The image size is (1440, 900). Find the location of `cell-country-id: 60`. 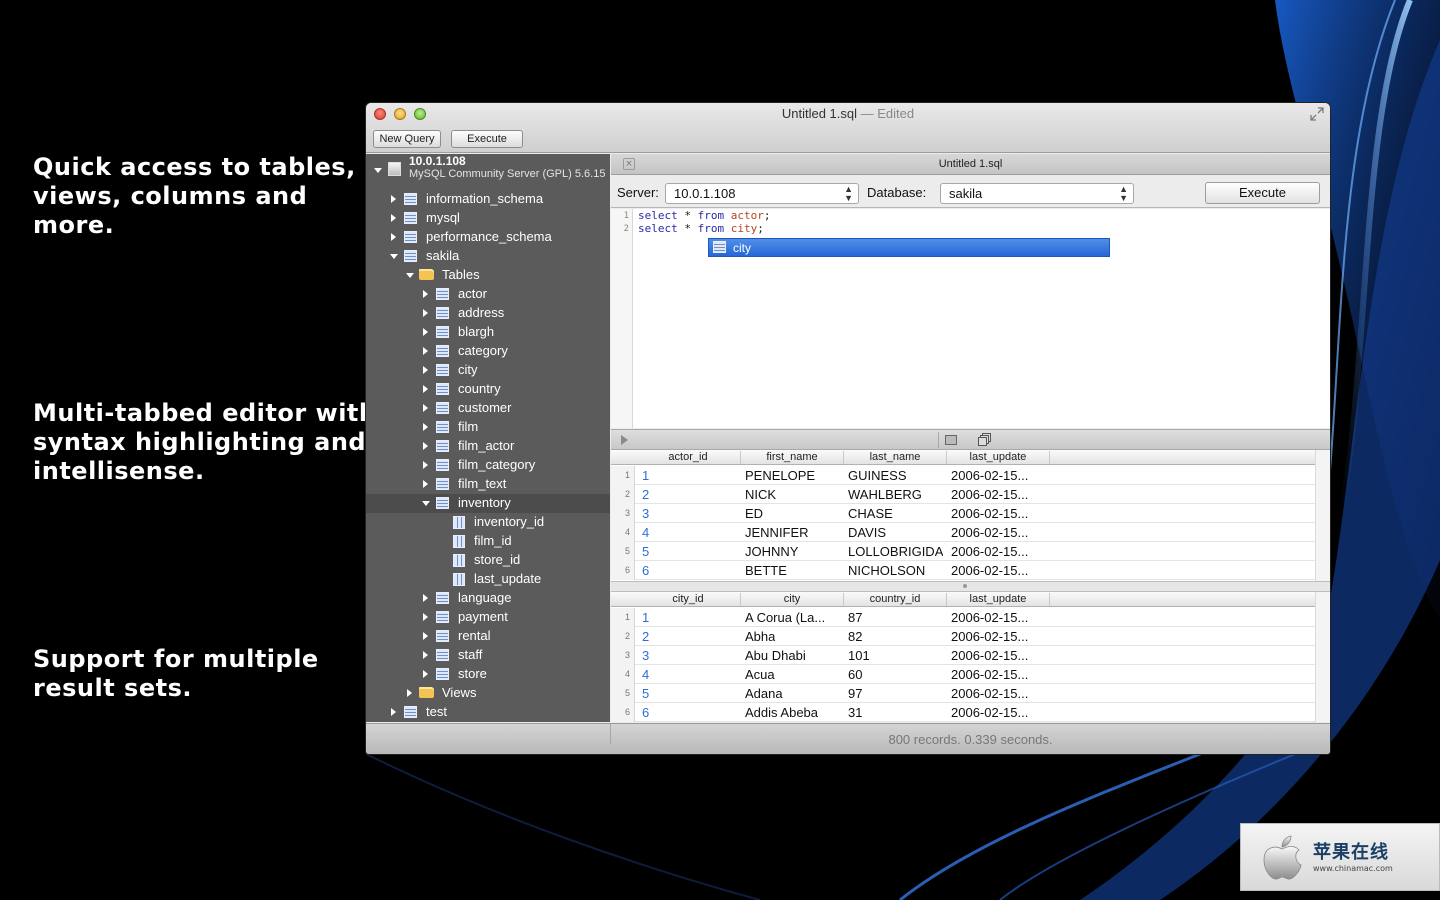

cell-country-id: 60 is located at coordinates (855, 674).